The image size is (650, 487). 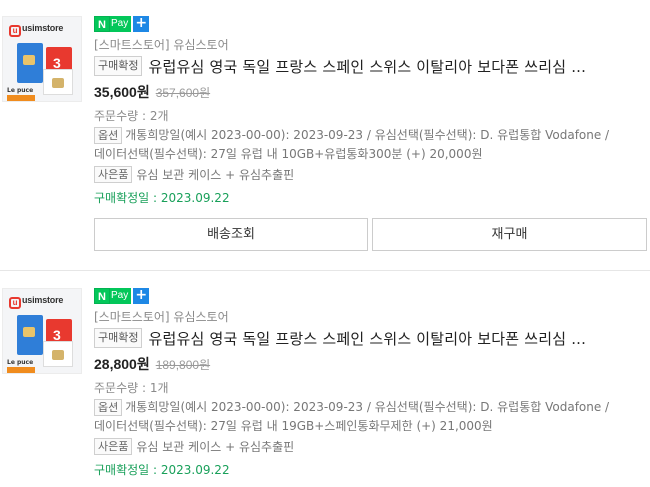 I want to click on order-quantity: 주문수량 : 1개, so click(x=131, y=388).